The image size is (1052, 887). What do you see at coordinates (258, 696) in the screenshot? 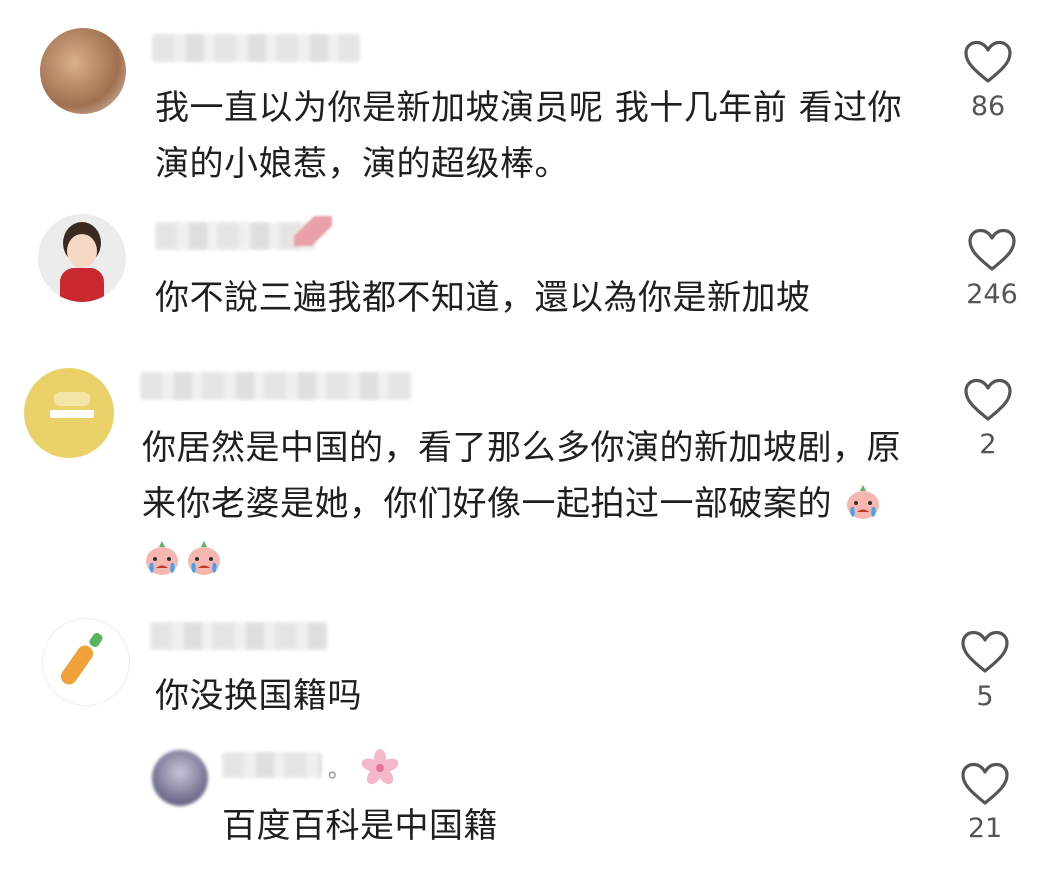
I see `comment-text: 你没换国籍吗` at bounding box center [258, 696].